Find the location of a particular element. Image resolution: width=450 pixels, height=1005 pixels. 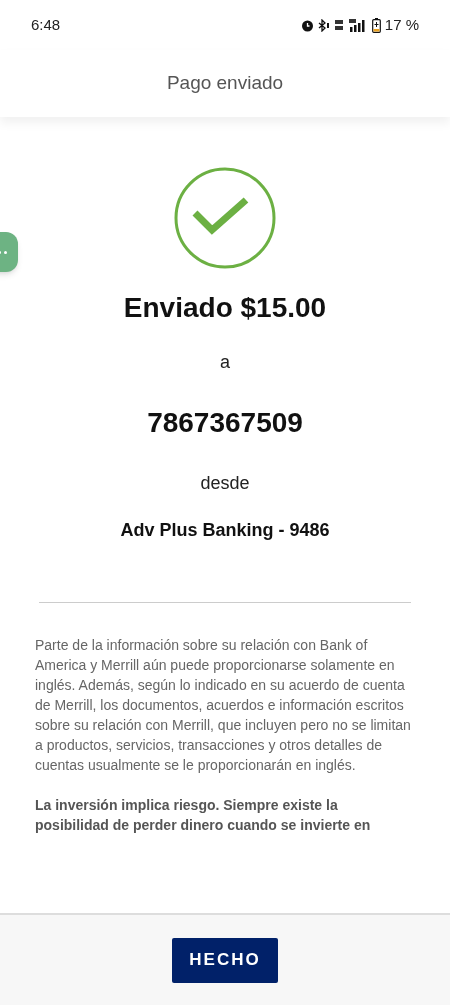

checkmark-circle-icon is located at coordinates (225, 218).